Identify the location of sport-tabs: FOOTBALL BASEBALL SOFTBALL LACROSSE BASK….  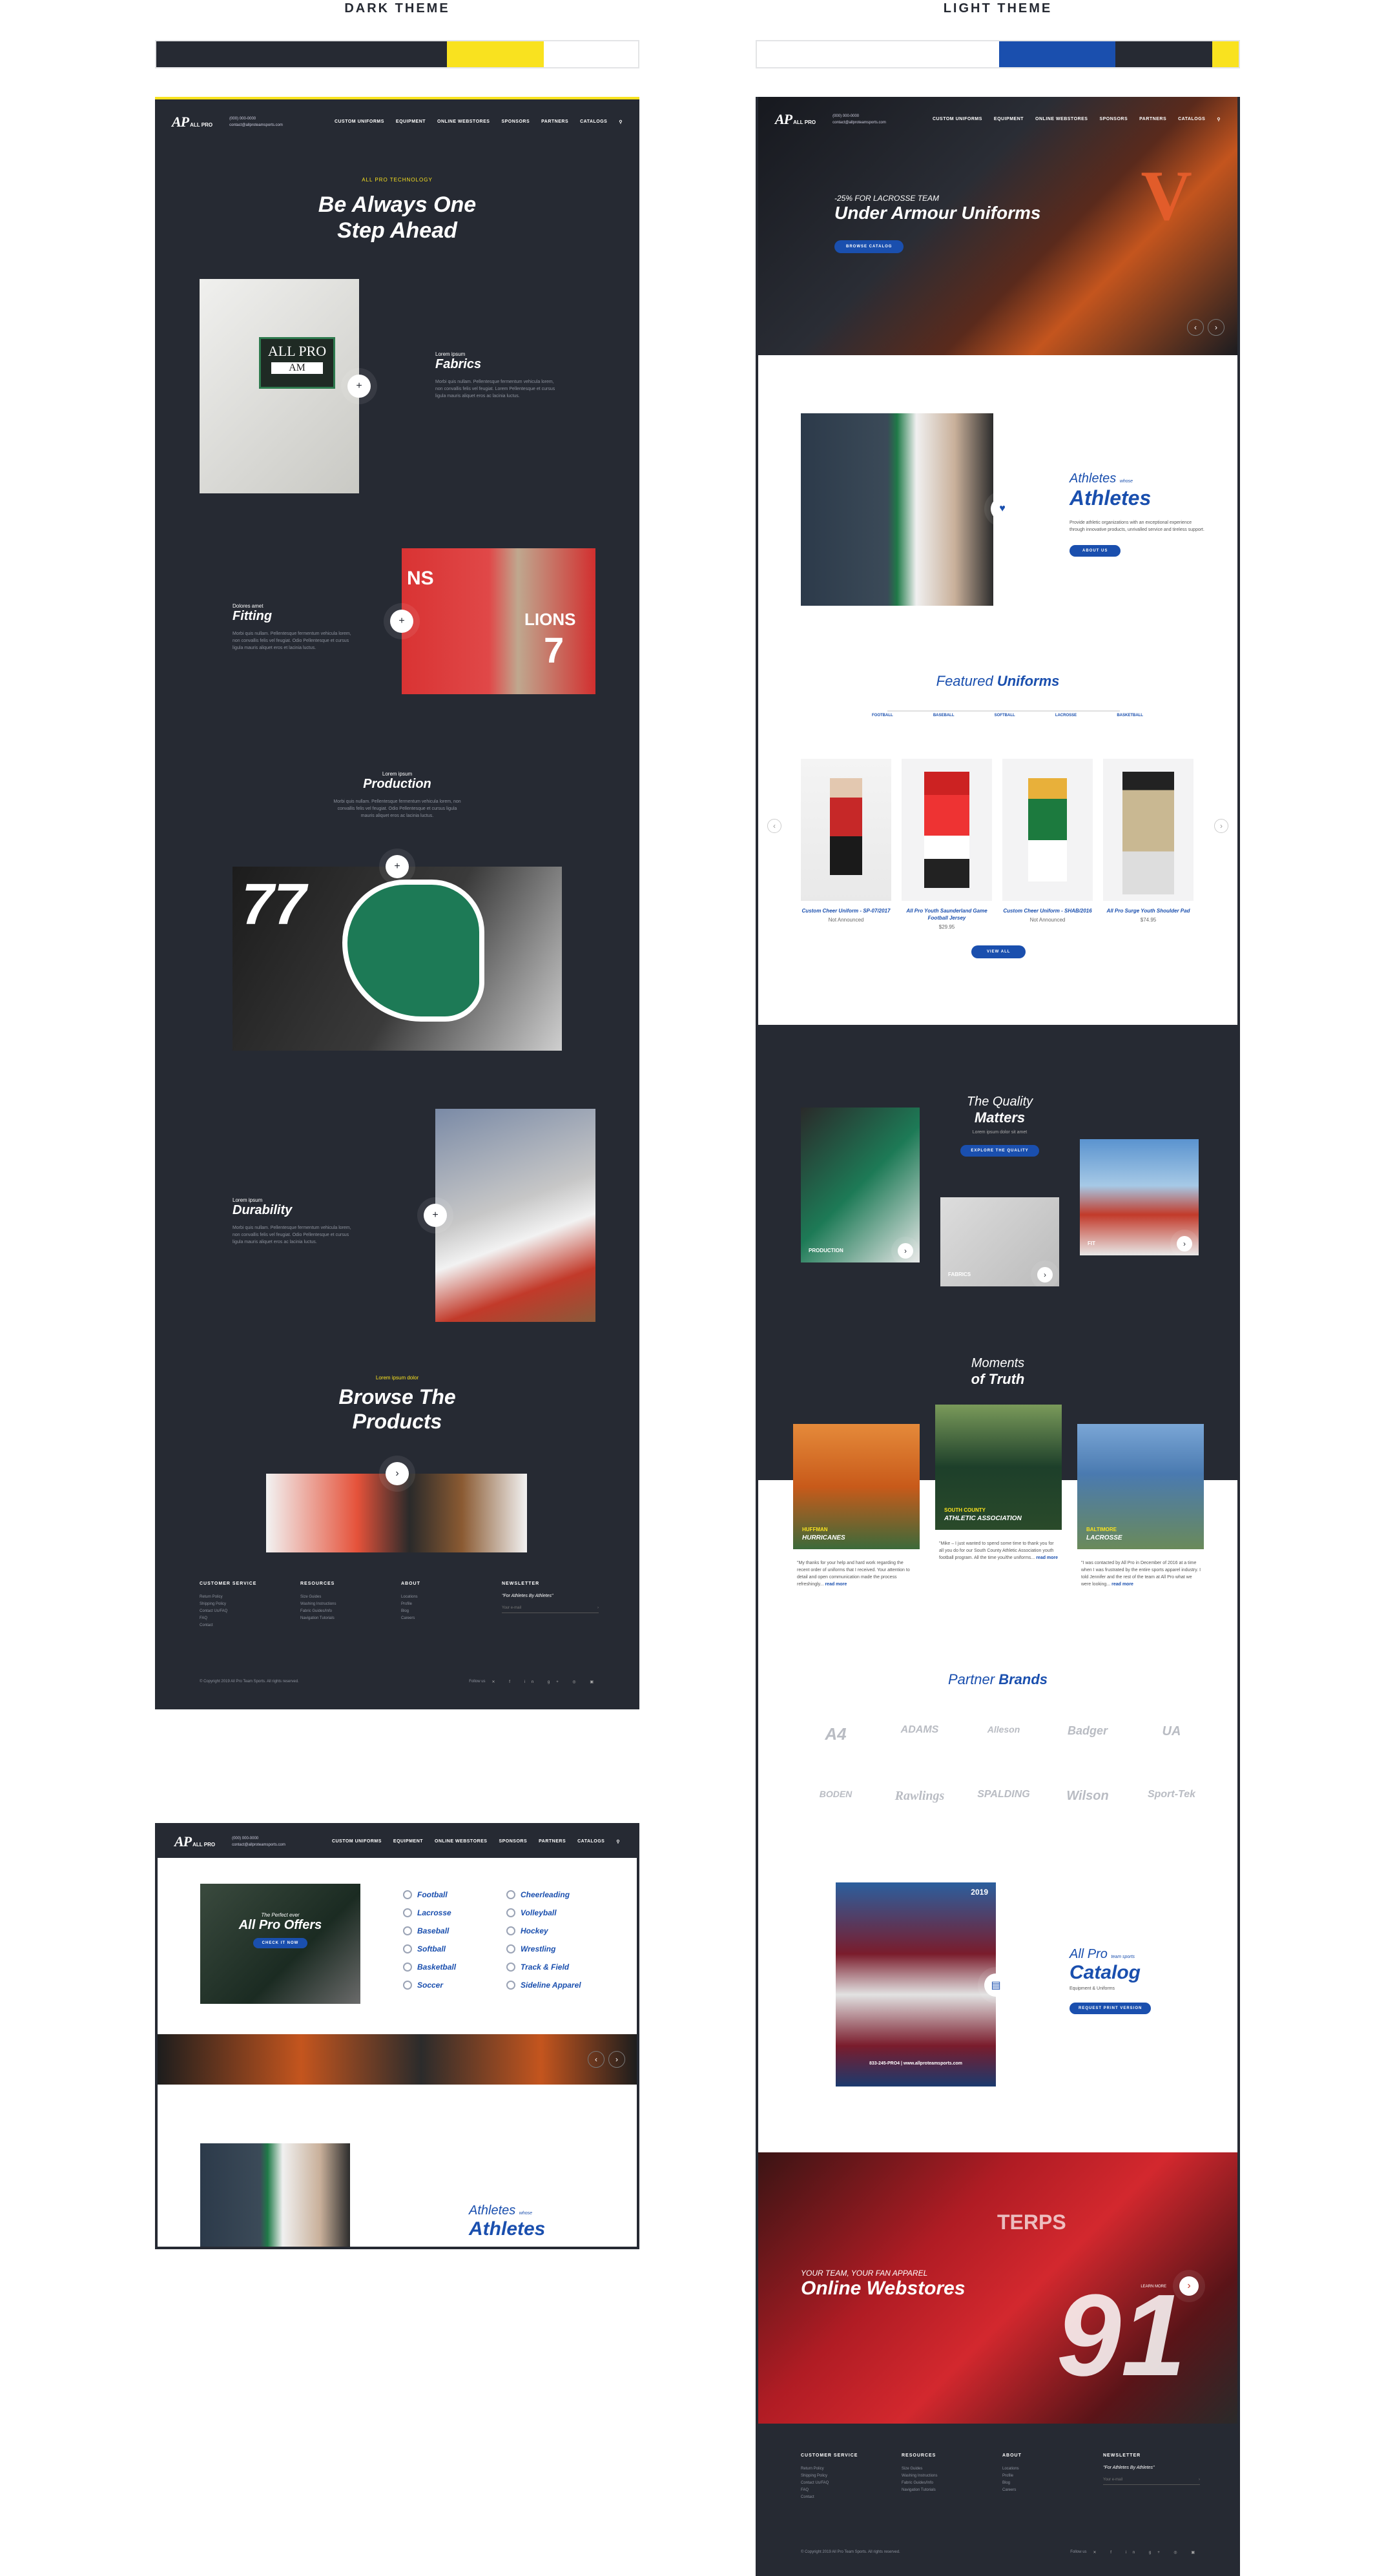
(1008, 715).